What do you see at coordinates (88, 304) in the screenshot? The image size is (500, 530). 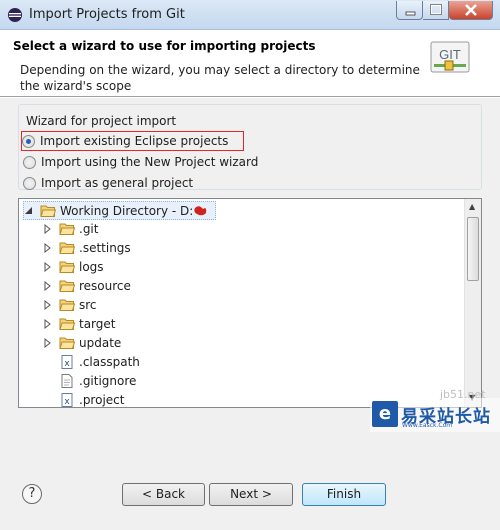 I see `tree-item-label: src` at bounding box center [88, 304].